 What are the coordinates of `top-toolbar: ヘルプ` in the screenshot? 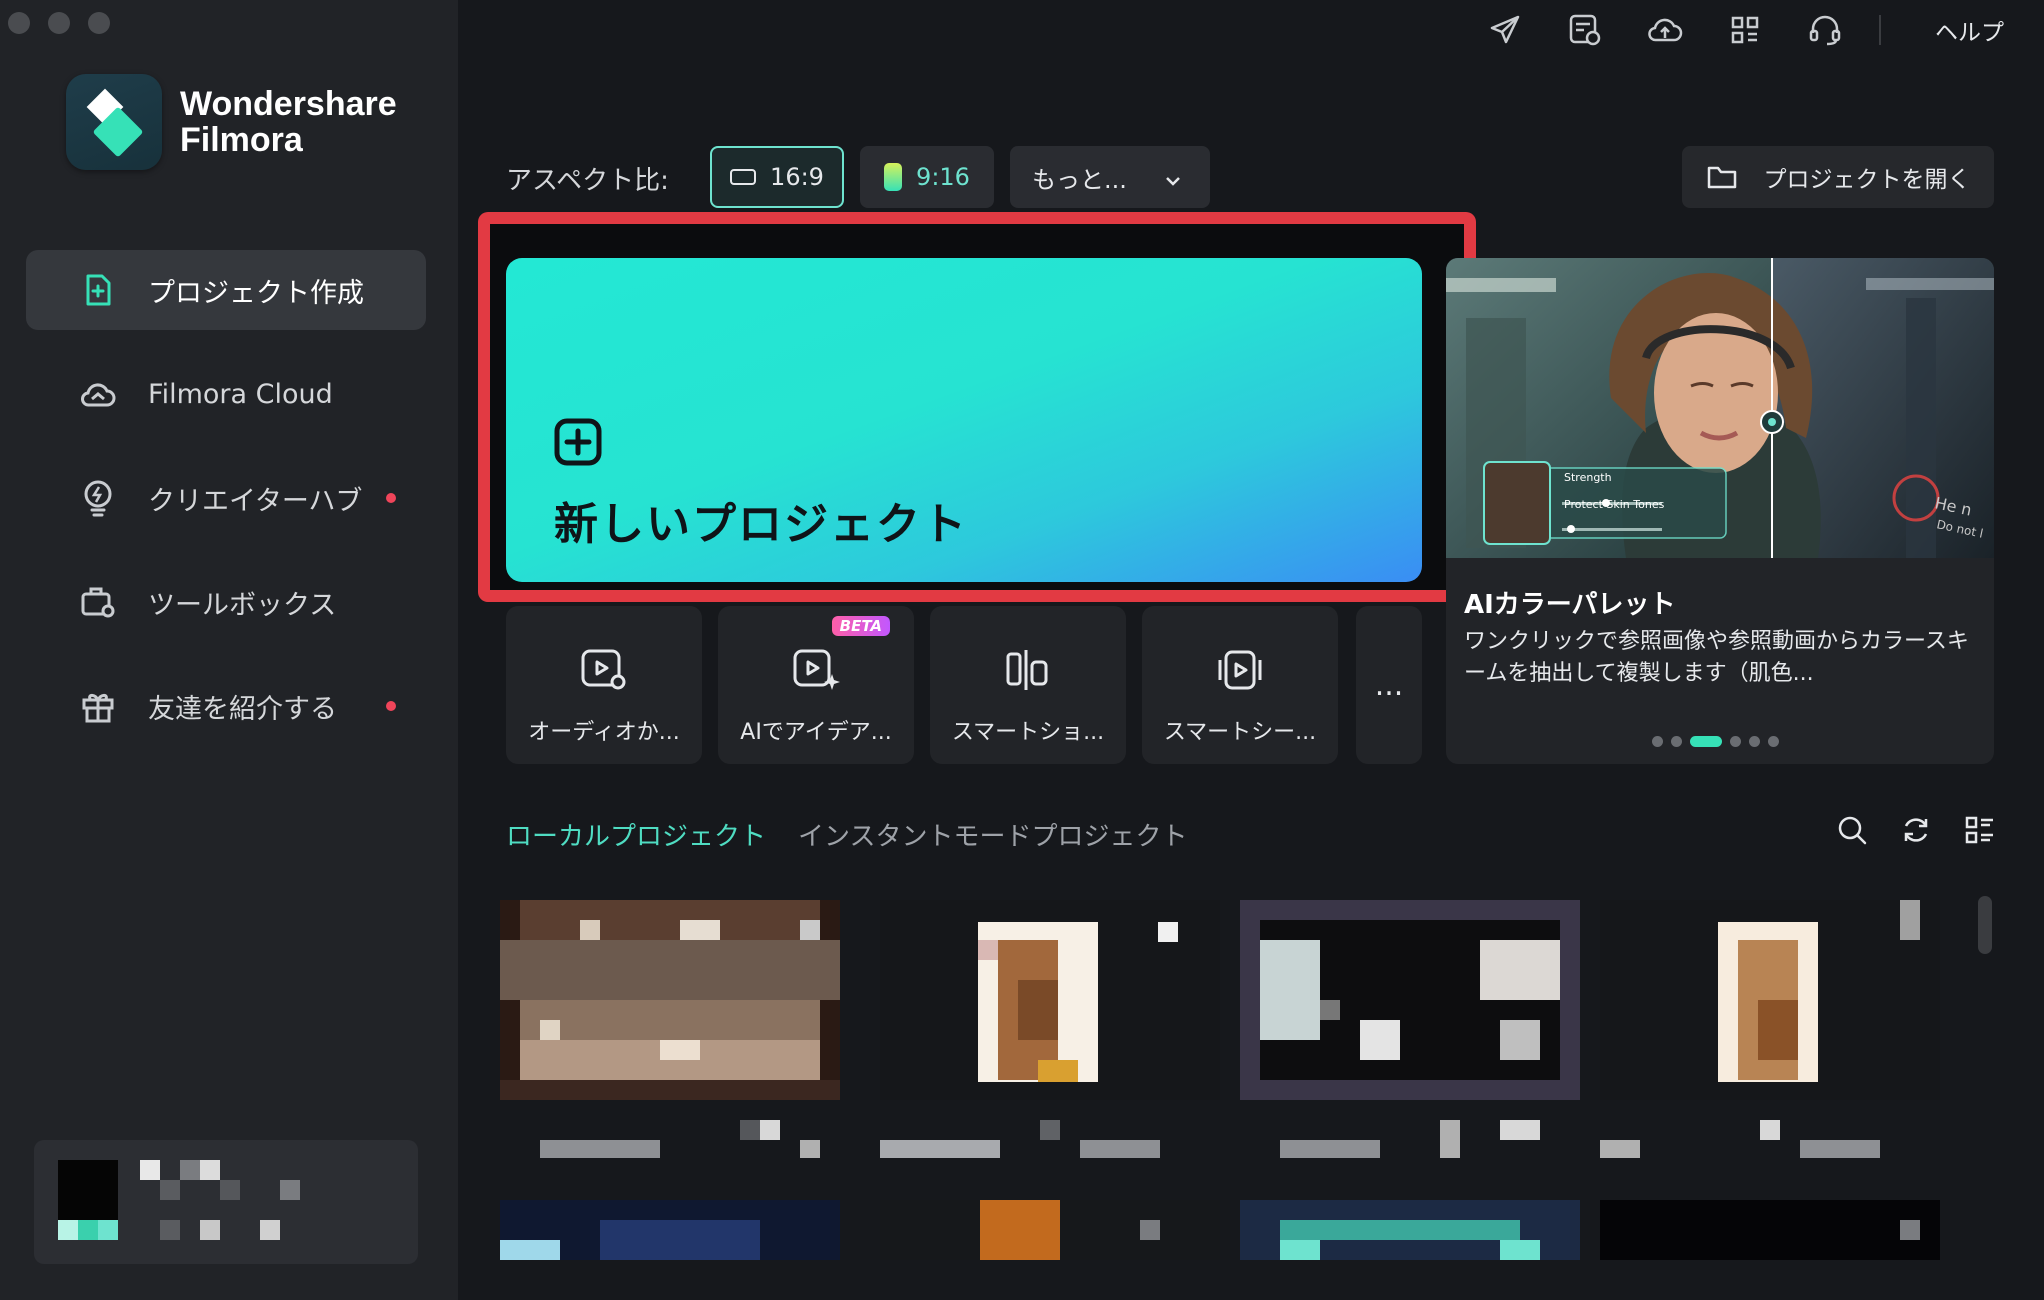 It's located at (1724, 30).